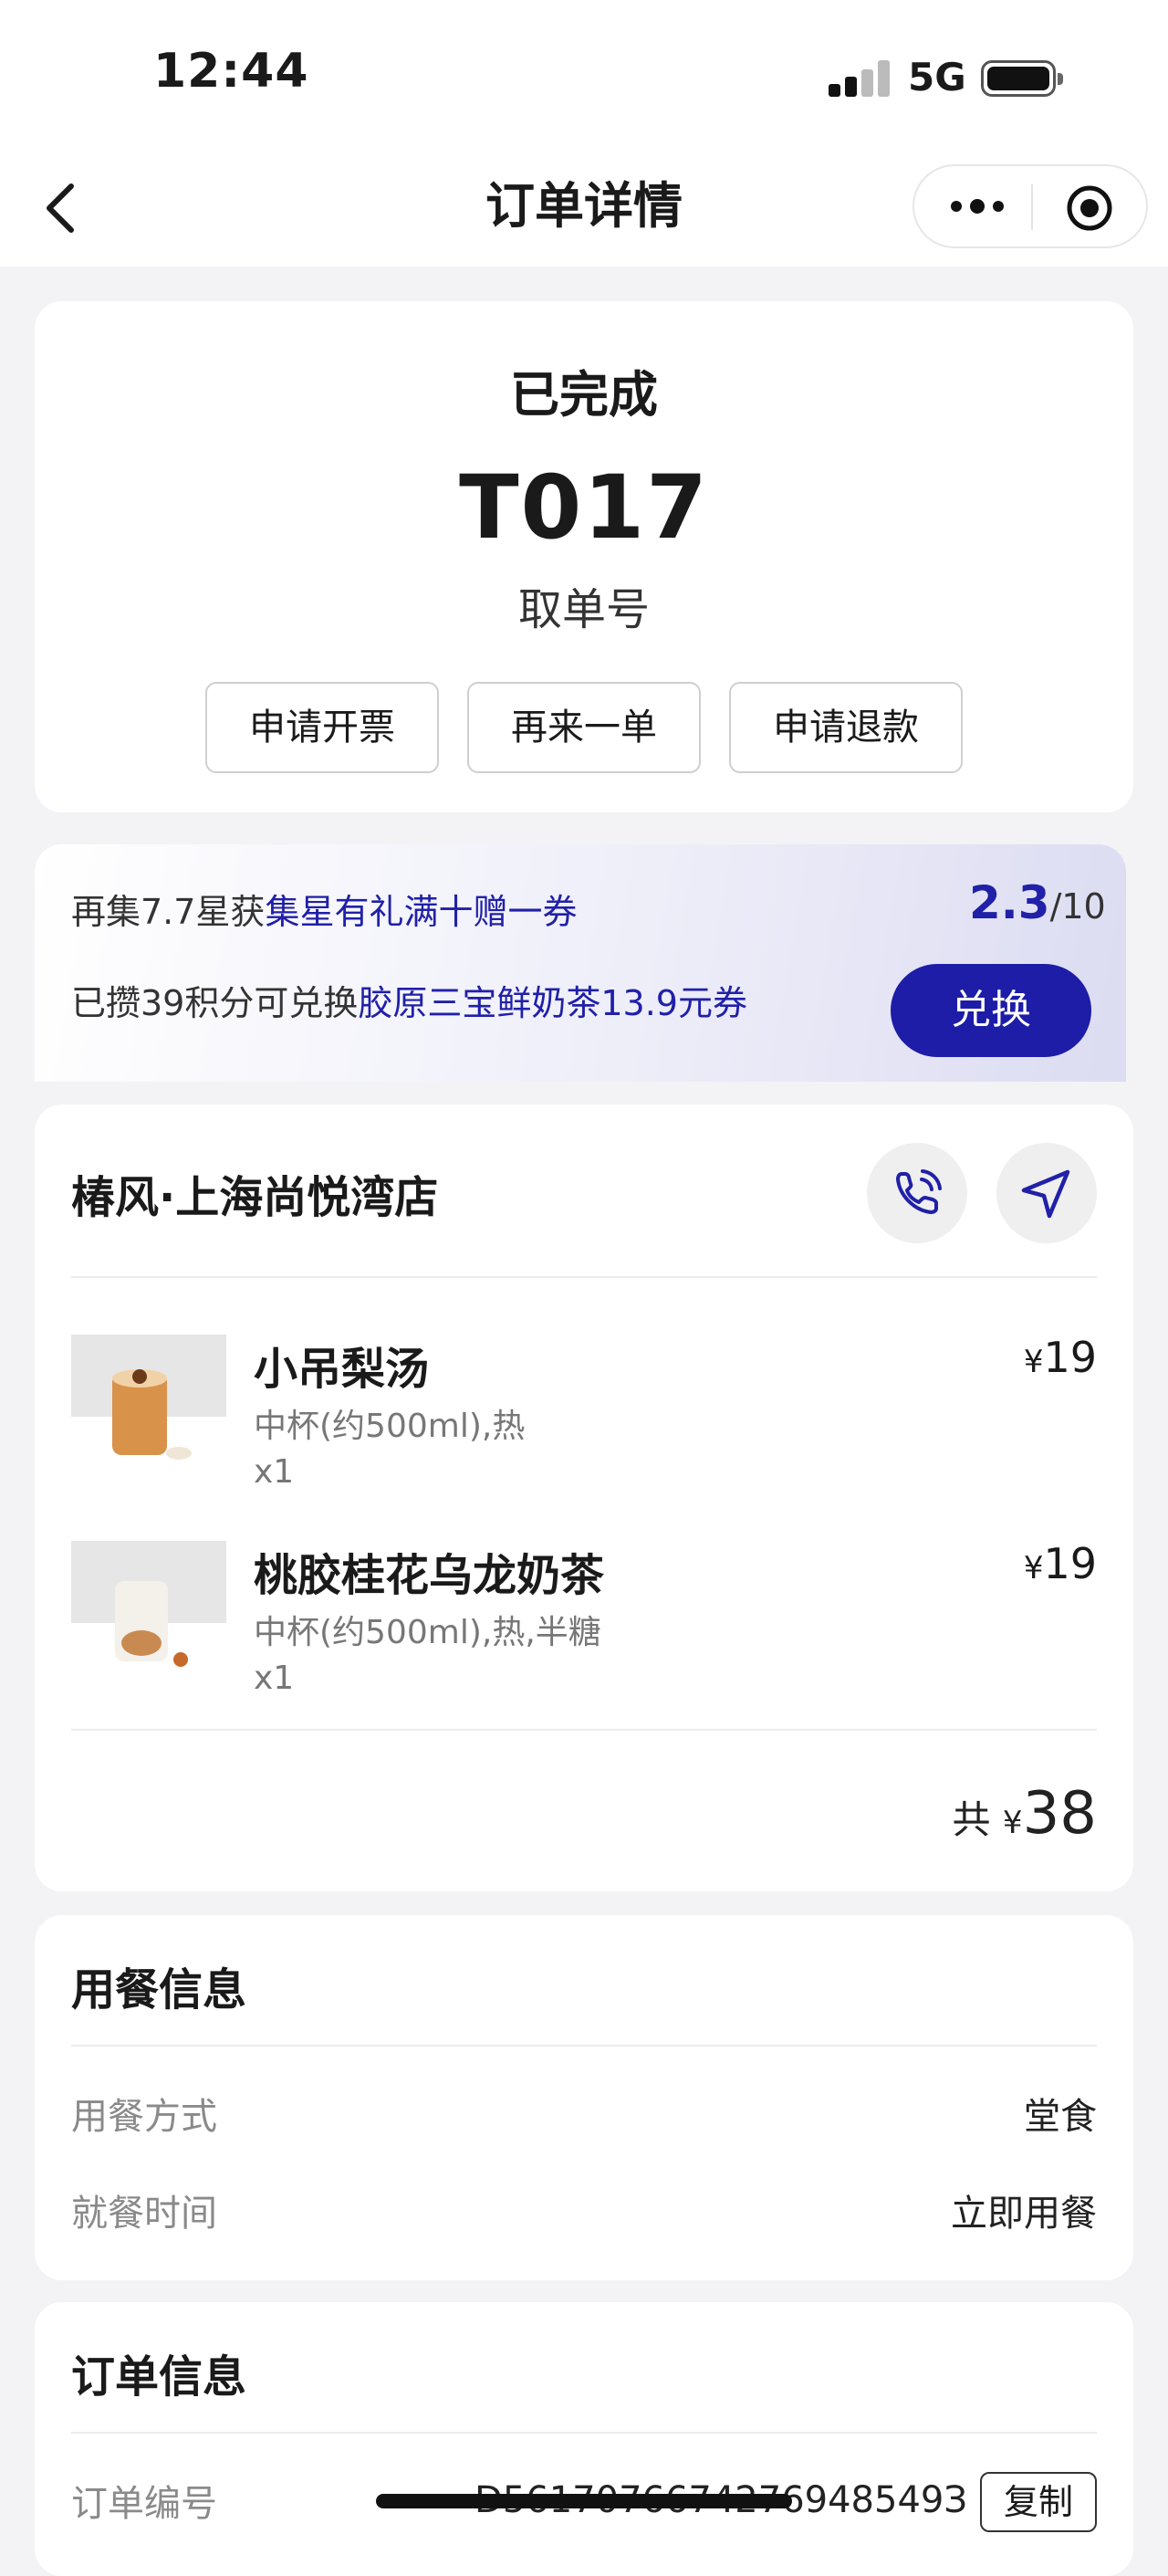 This screenshot has width=1168, height=2576. What do you see at coordinates (427, 1632) in the screenshot?
I see `item-spec: 中杯(约500ml),热,半糖` at bounding box center [427, 1632].